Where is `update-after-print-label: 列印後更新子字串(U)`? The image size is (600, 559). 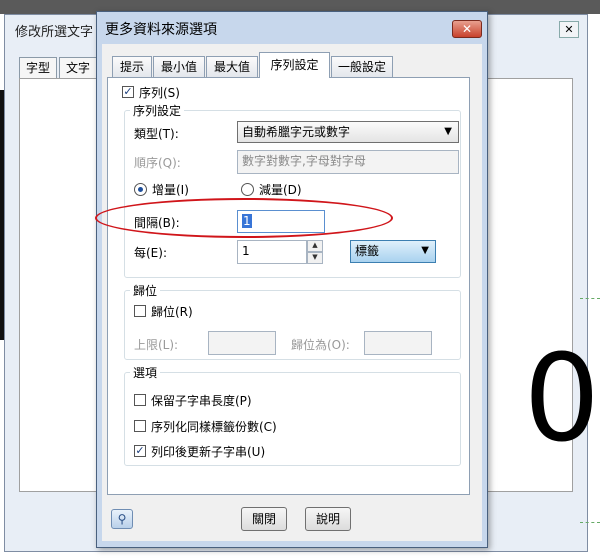 update-after-print-label: 列印後更新子字串(U) is located at coordinates (208, 452).